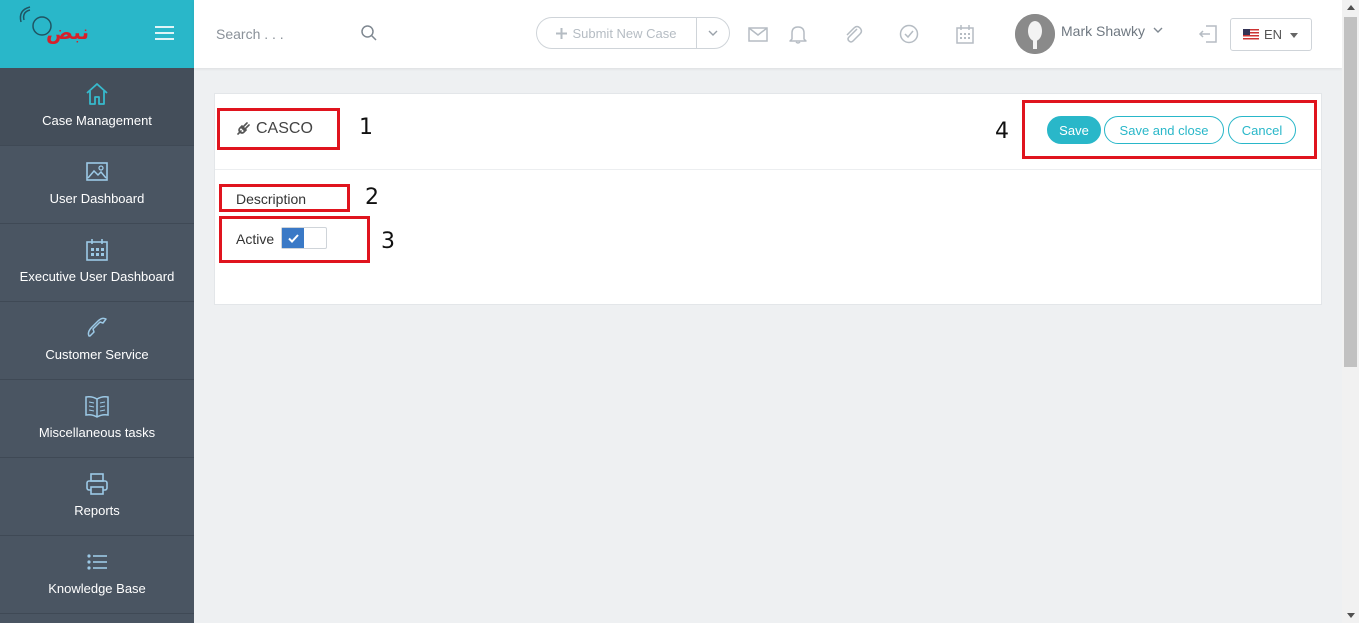 The height and width of the screenshot is (623, 1359). Describe the element at coordinates (97, 94) in the screenshot. I see `home-icon` at that location.